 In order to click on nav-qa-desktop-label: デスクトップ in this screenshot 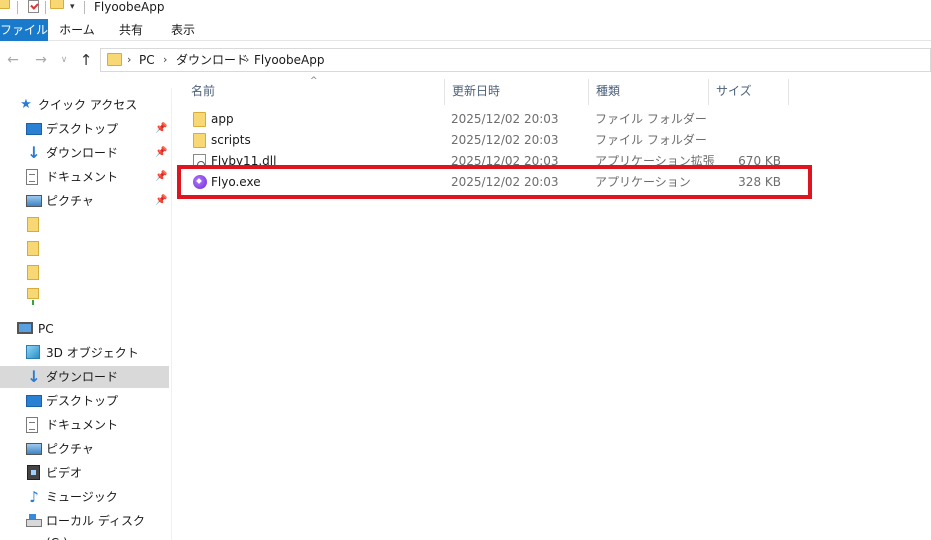, I will do `click(82, 129)`.